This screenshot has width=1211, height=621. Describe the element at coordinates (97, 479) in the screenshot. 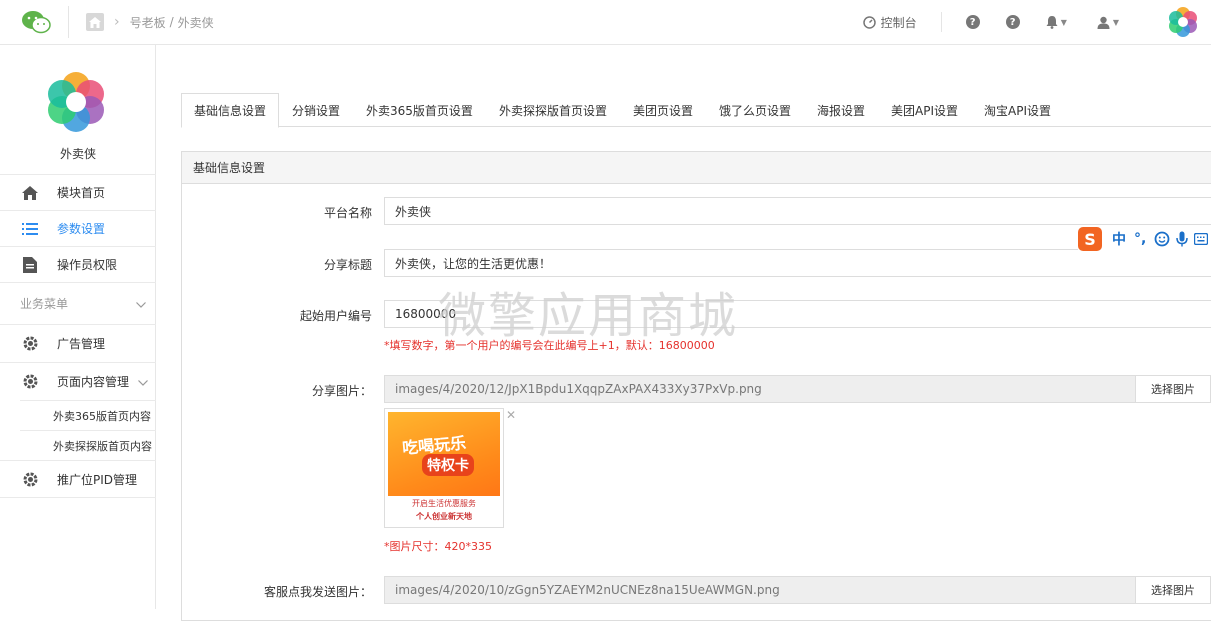

I see `sidebar-item-label: 推广位PID管理` at that location.